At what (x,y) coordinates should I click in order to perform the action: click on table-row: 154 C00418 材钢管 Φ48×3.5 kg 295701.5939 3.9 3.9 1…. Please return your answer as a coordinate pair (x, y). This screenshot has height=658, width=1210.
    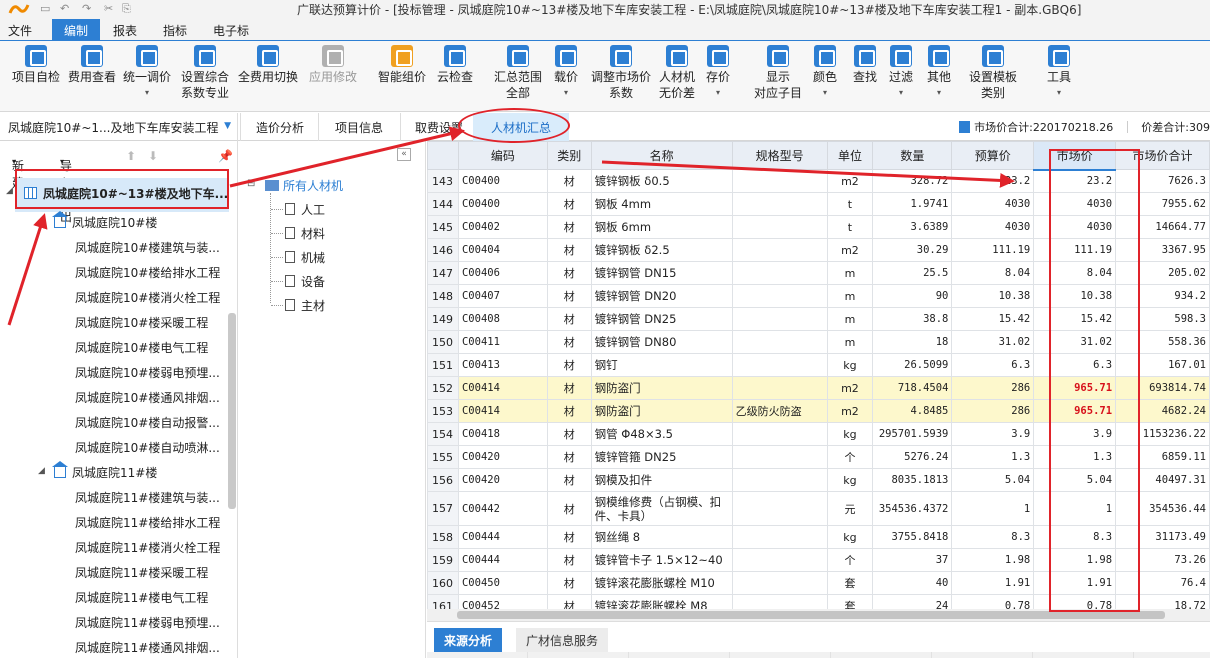
    Looking at the image, I should click on (818, 434).